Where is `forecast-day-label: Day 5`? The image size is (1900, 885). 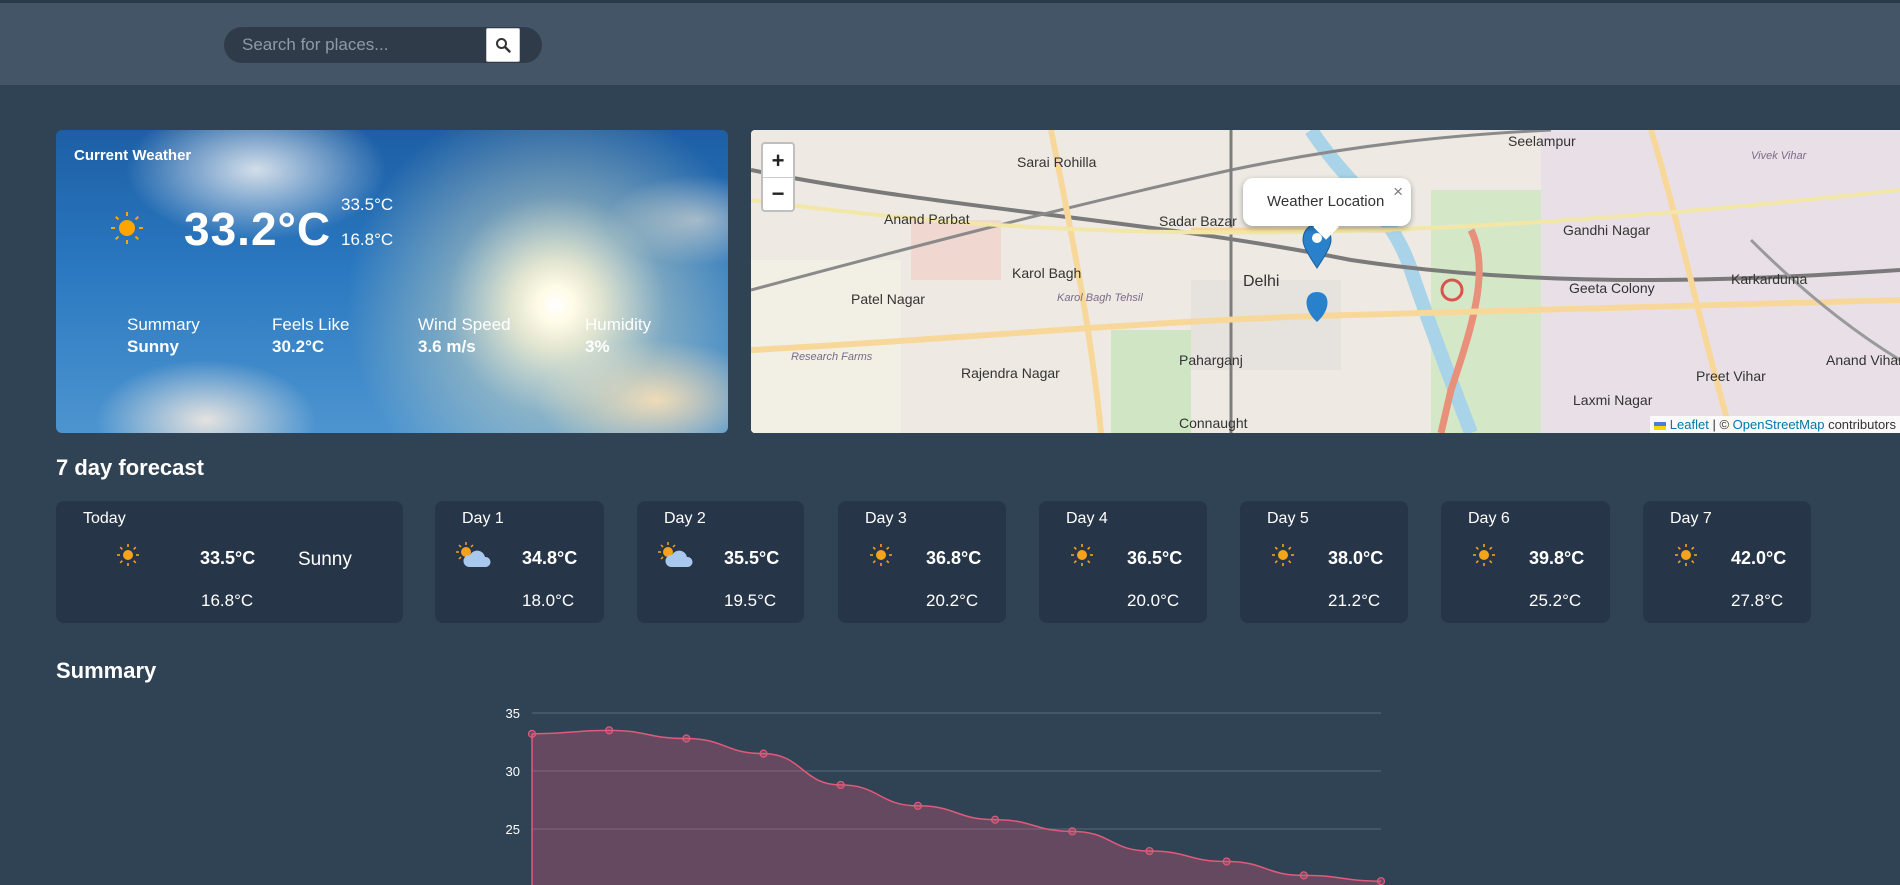 forecast-day-label: Day 5 is located at coordinates (1288, 518).